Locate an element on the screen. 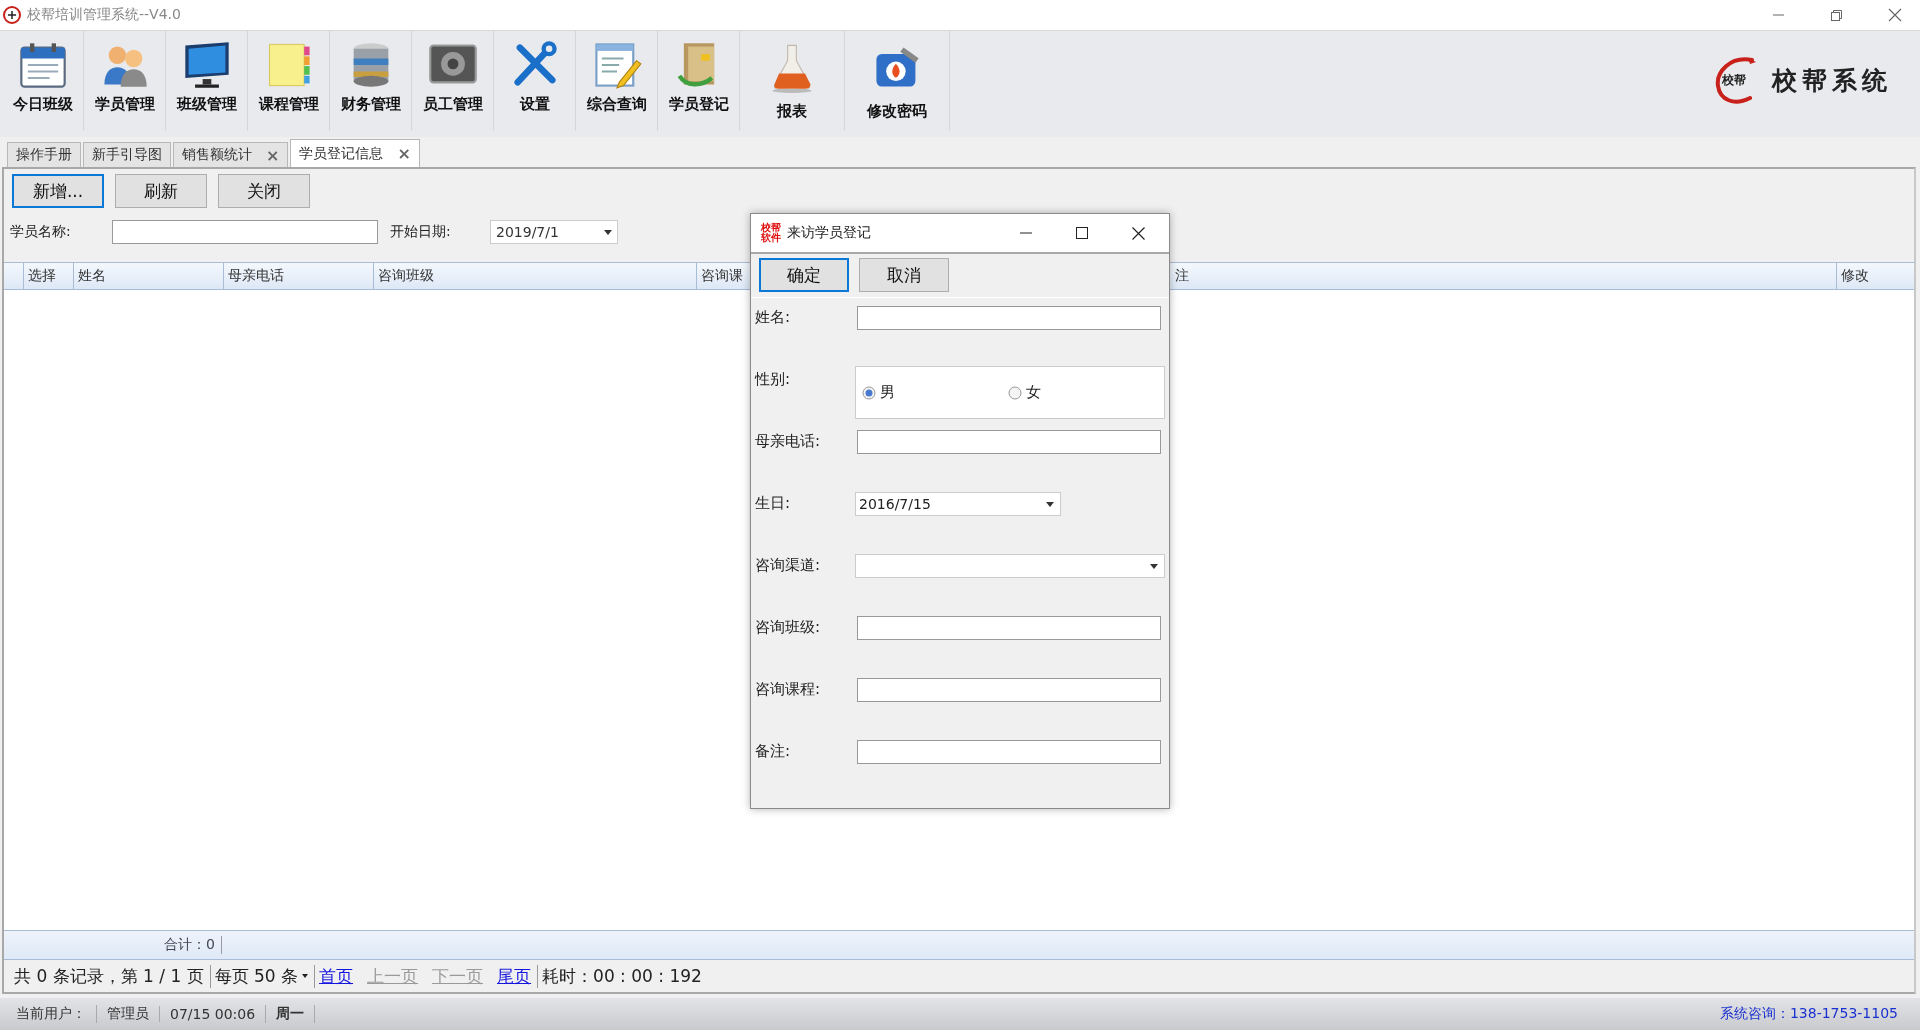 Image resolution: width=1920 pixels, height=1030 pixels. dropdown-field is located at coordinates (1010, 566).